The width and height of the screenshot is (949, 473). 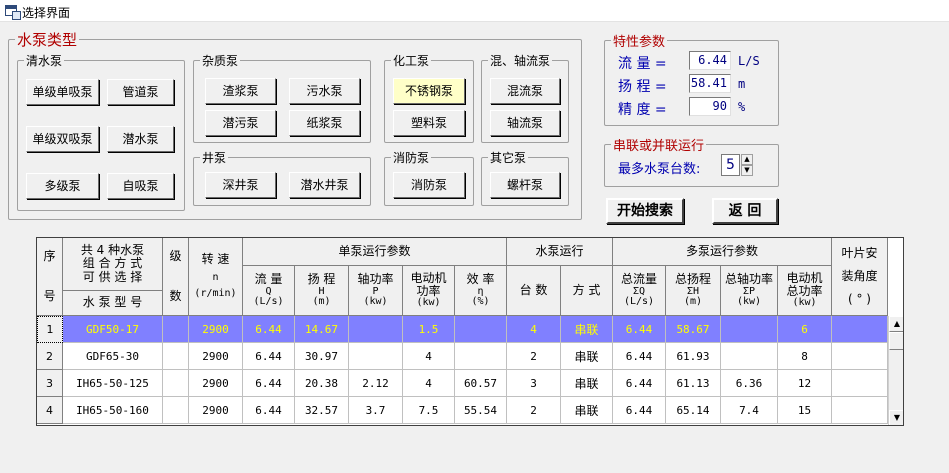 I want to click on row-number: 1, so click(x=50, y=329).